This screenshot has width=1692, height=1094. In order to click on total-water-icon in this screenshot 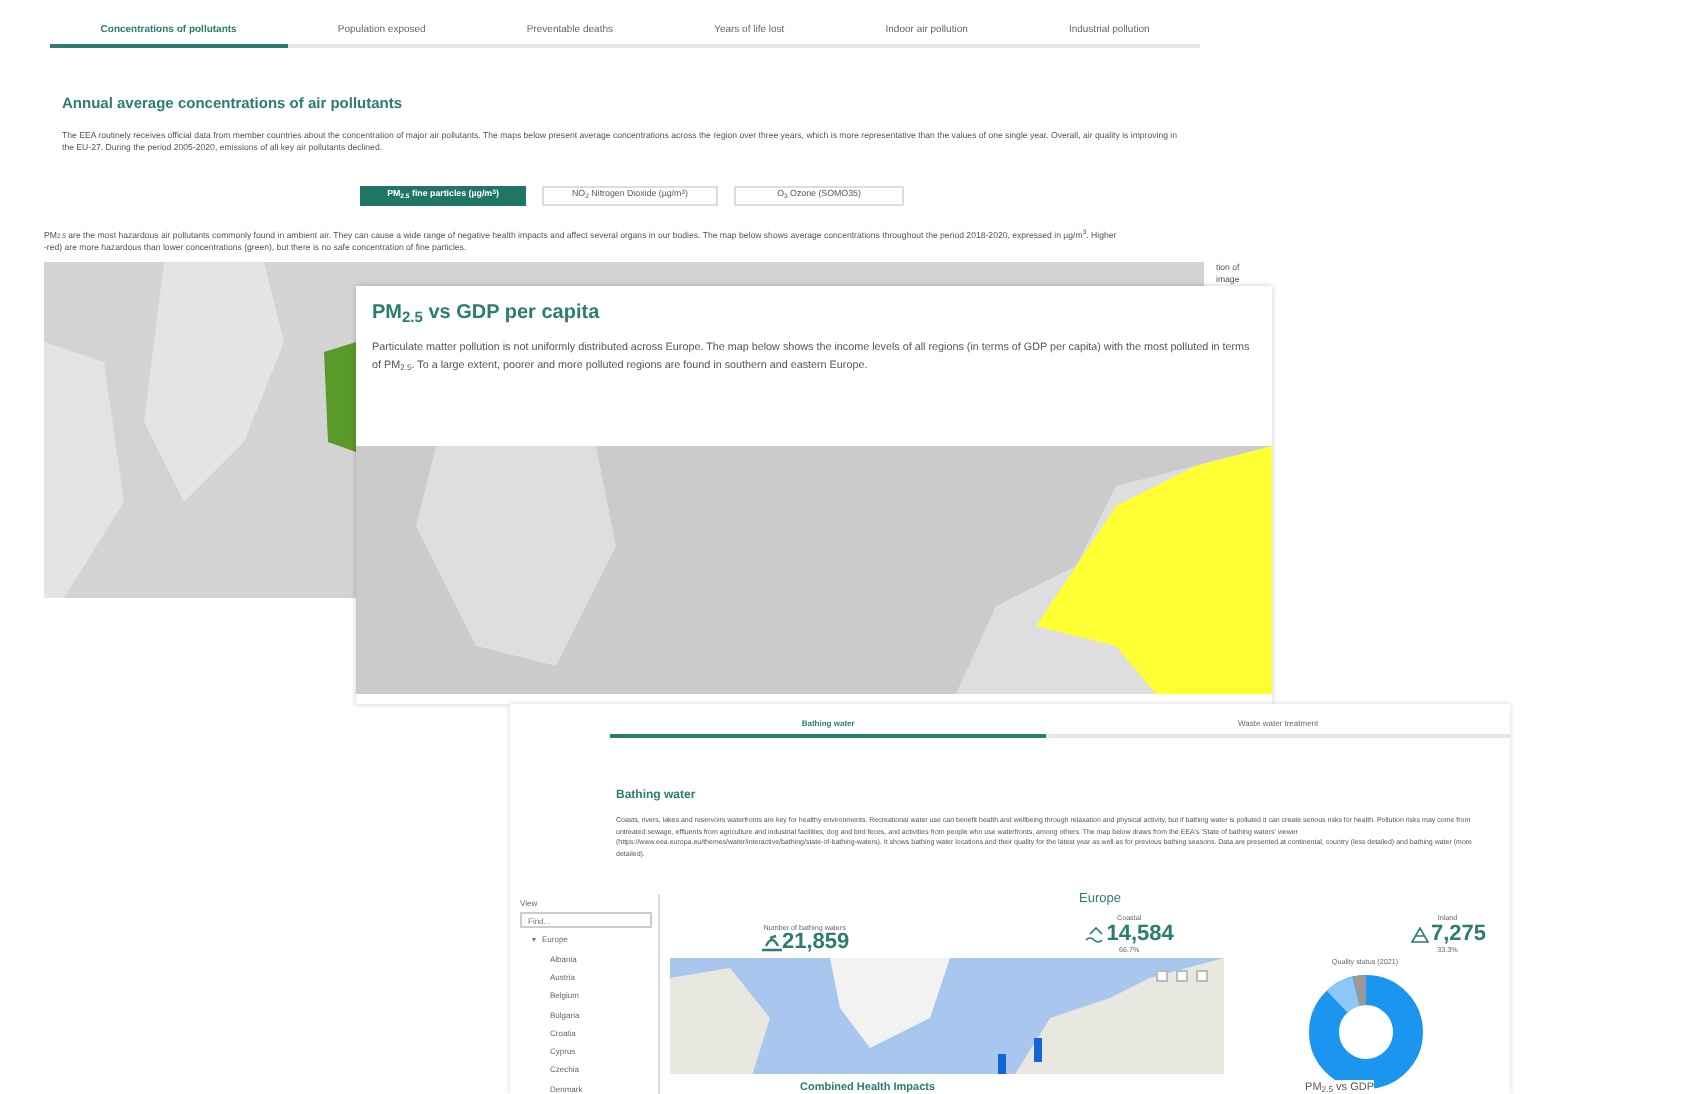, I will do `click(771, 942)`.